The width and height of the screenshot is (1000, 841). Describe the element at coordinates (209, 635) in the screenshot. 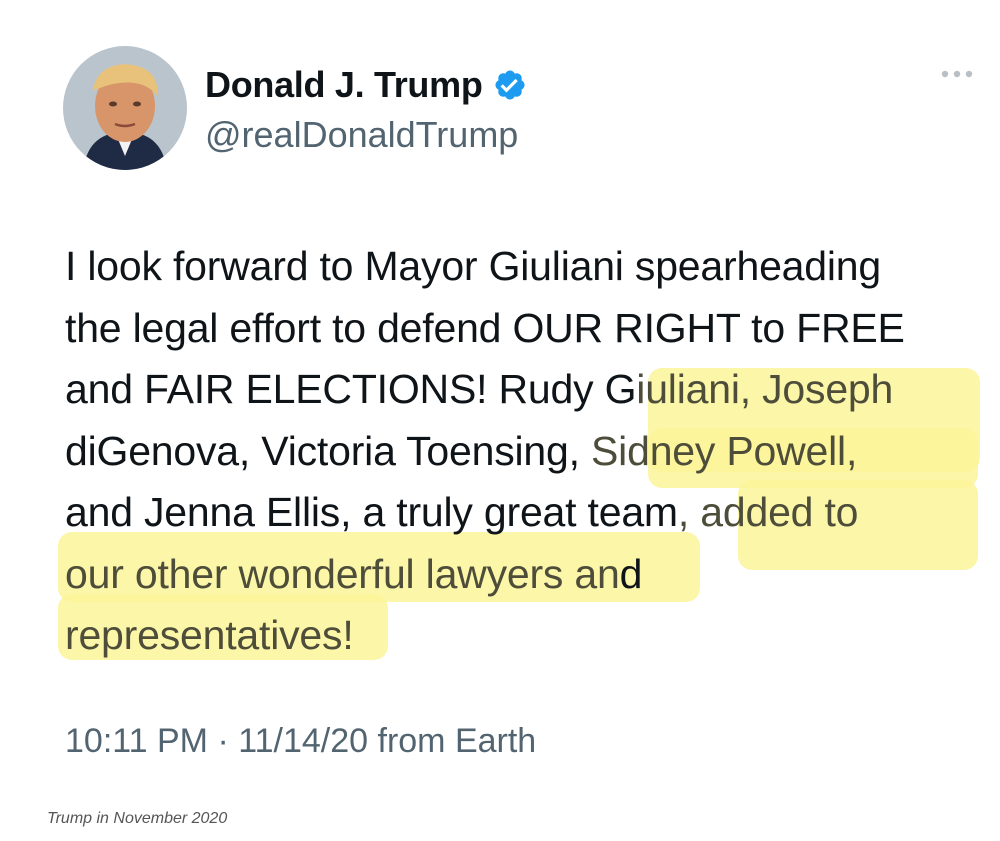

I see `highlighted-text: representatives!` at that location.